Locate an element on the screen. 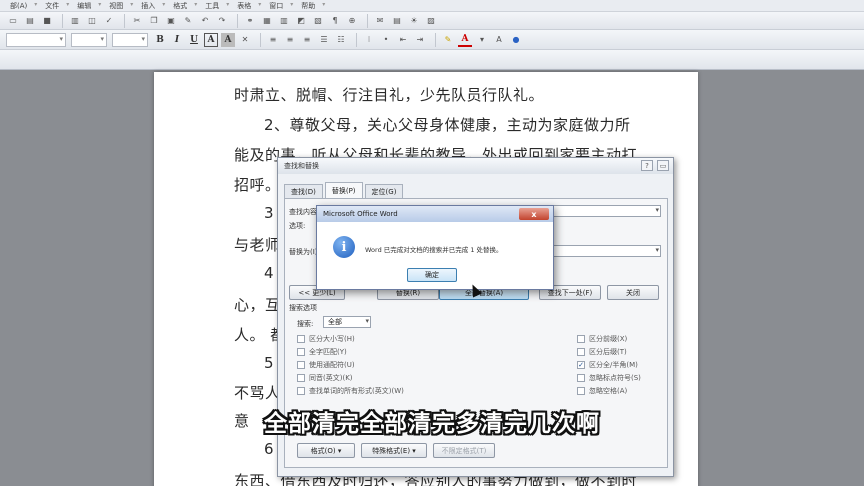 The height and width of the screenshot is (486, 864). font-color-button: A is located at coordinates (465, 40).